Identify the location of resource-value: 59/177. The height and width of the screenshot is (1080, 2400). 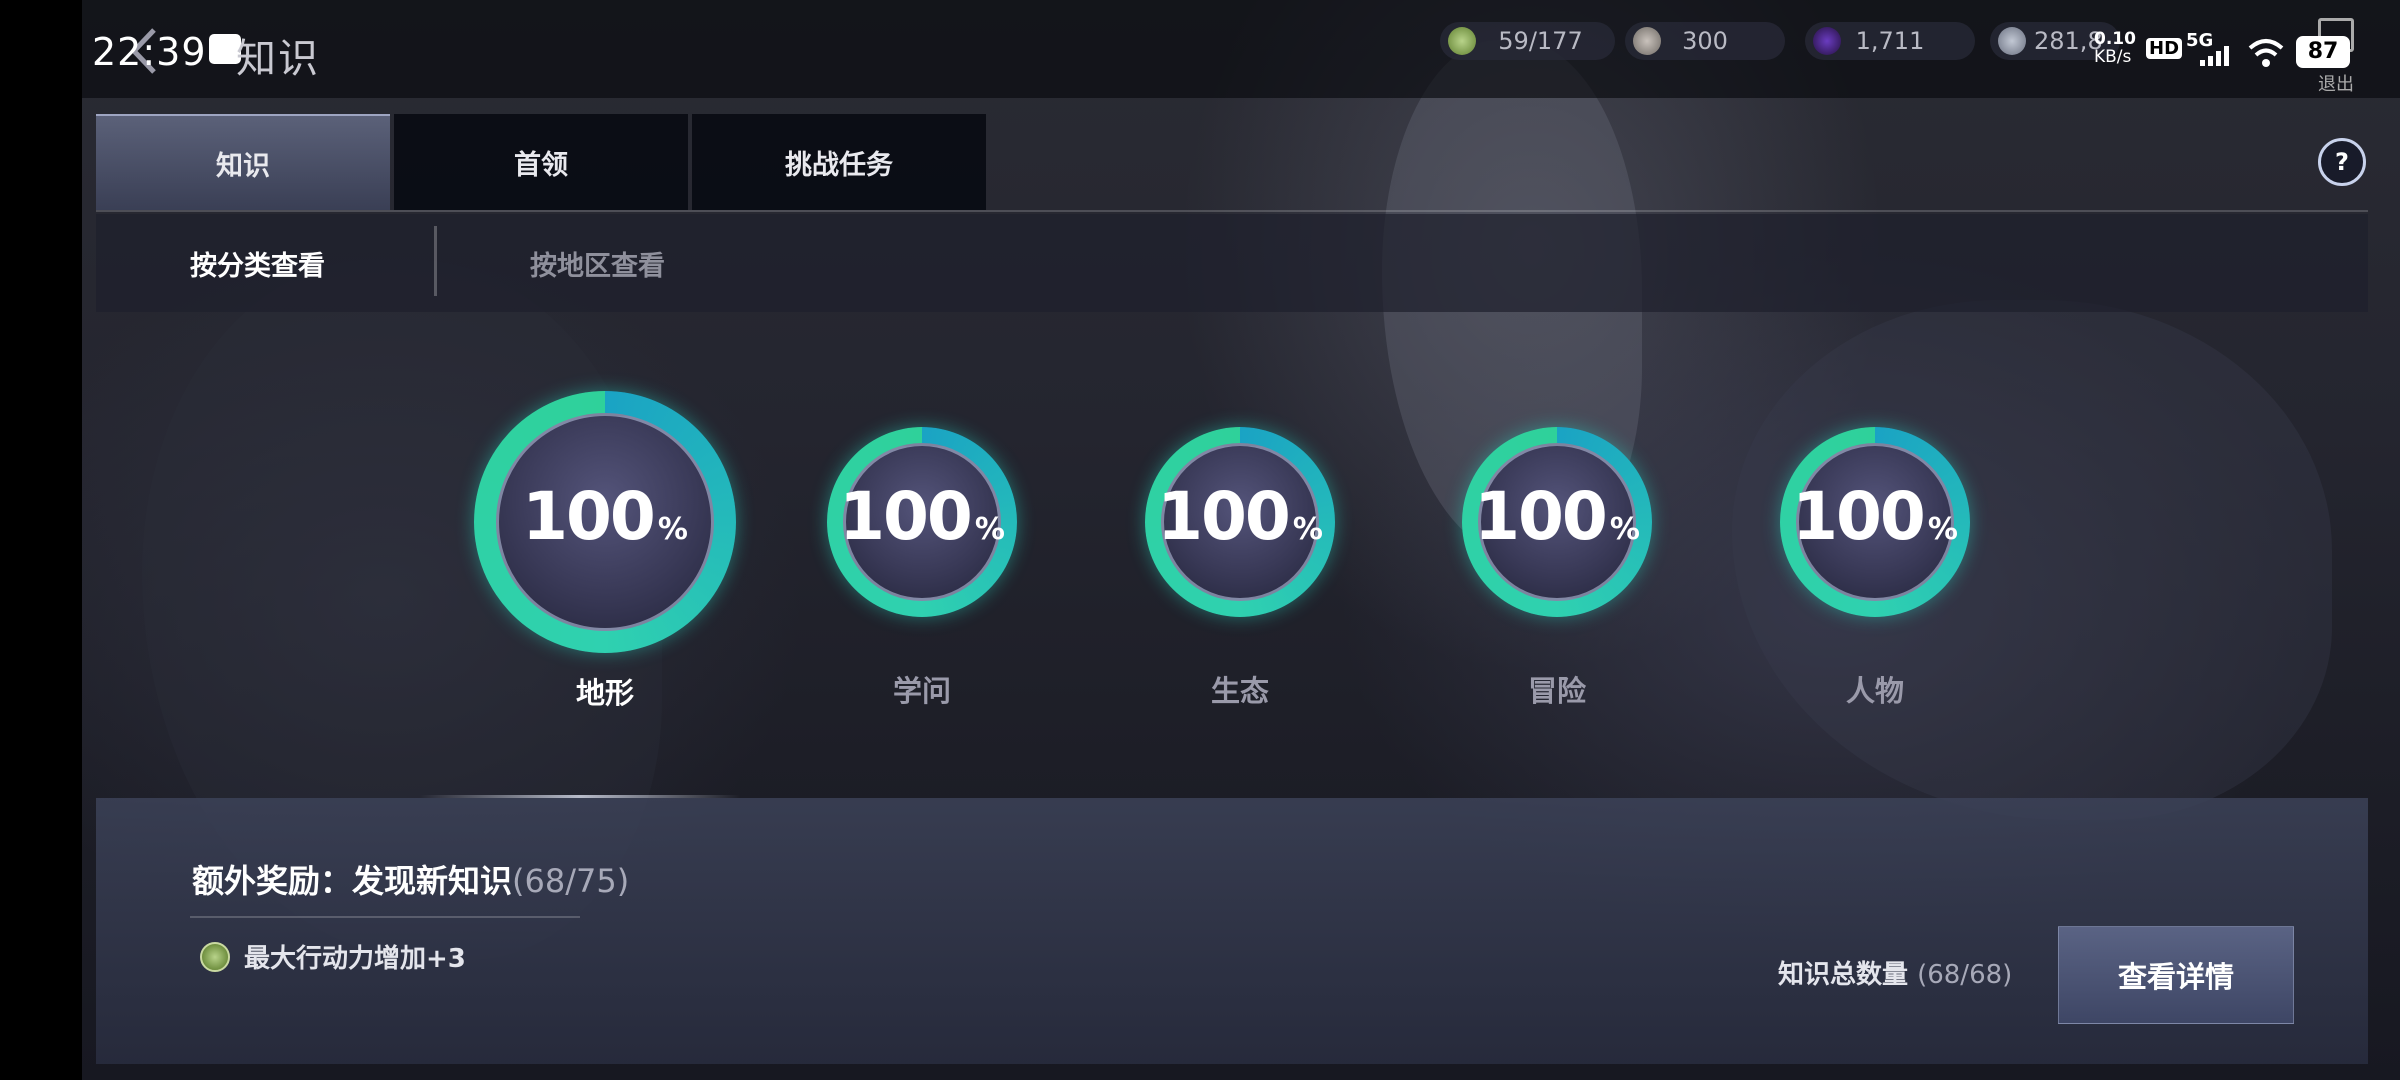
(1540, 41).